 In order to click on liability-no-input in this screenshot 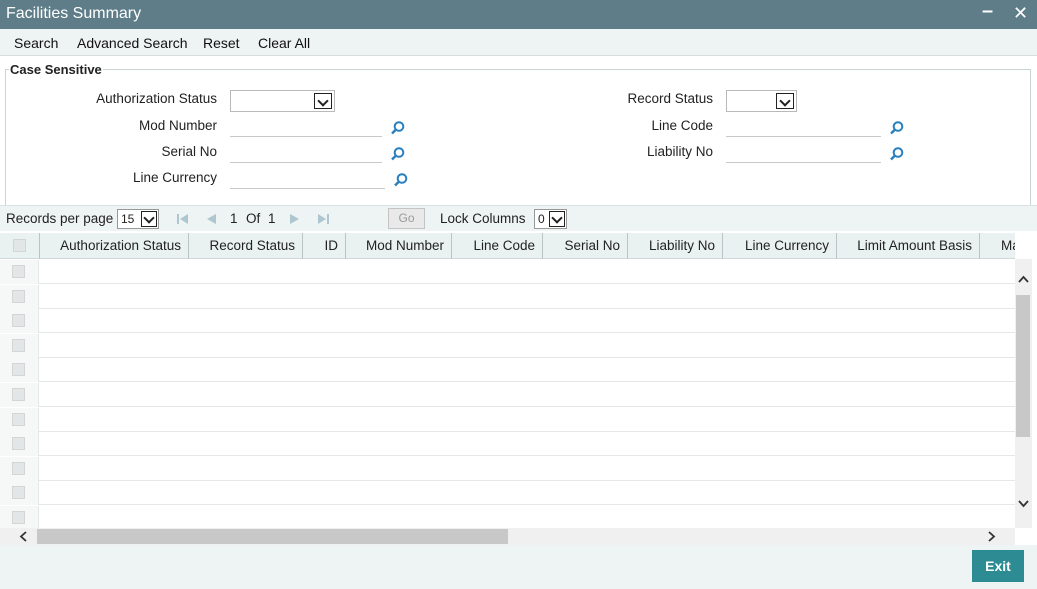, I will do `click(803, 152)`.